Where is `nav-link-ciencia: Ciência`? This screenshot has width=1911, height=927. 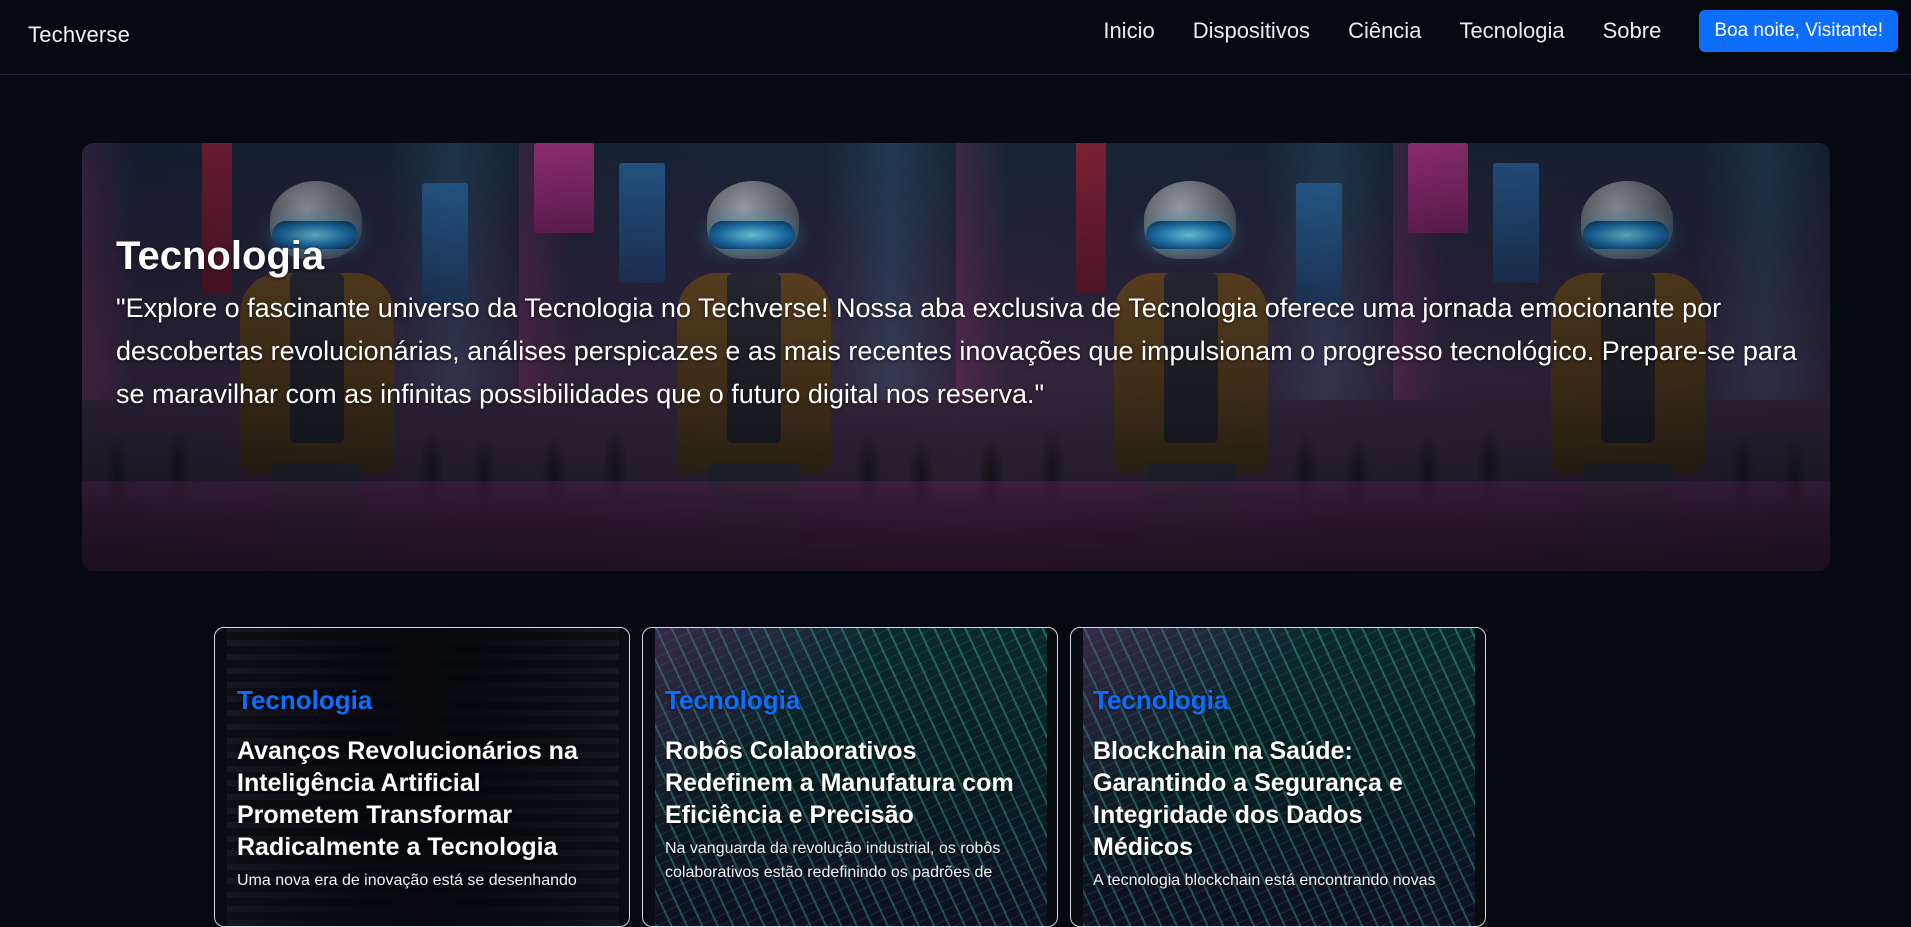 nav-link-ciencia: Ciência is located at coordinates (1384, 31).